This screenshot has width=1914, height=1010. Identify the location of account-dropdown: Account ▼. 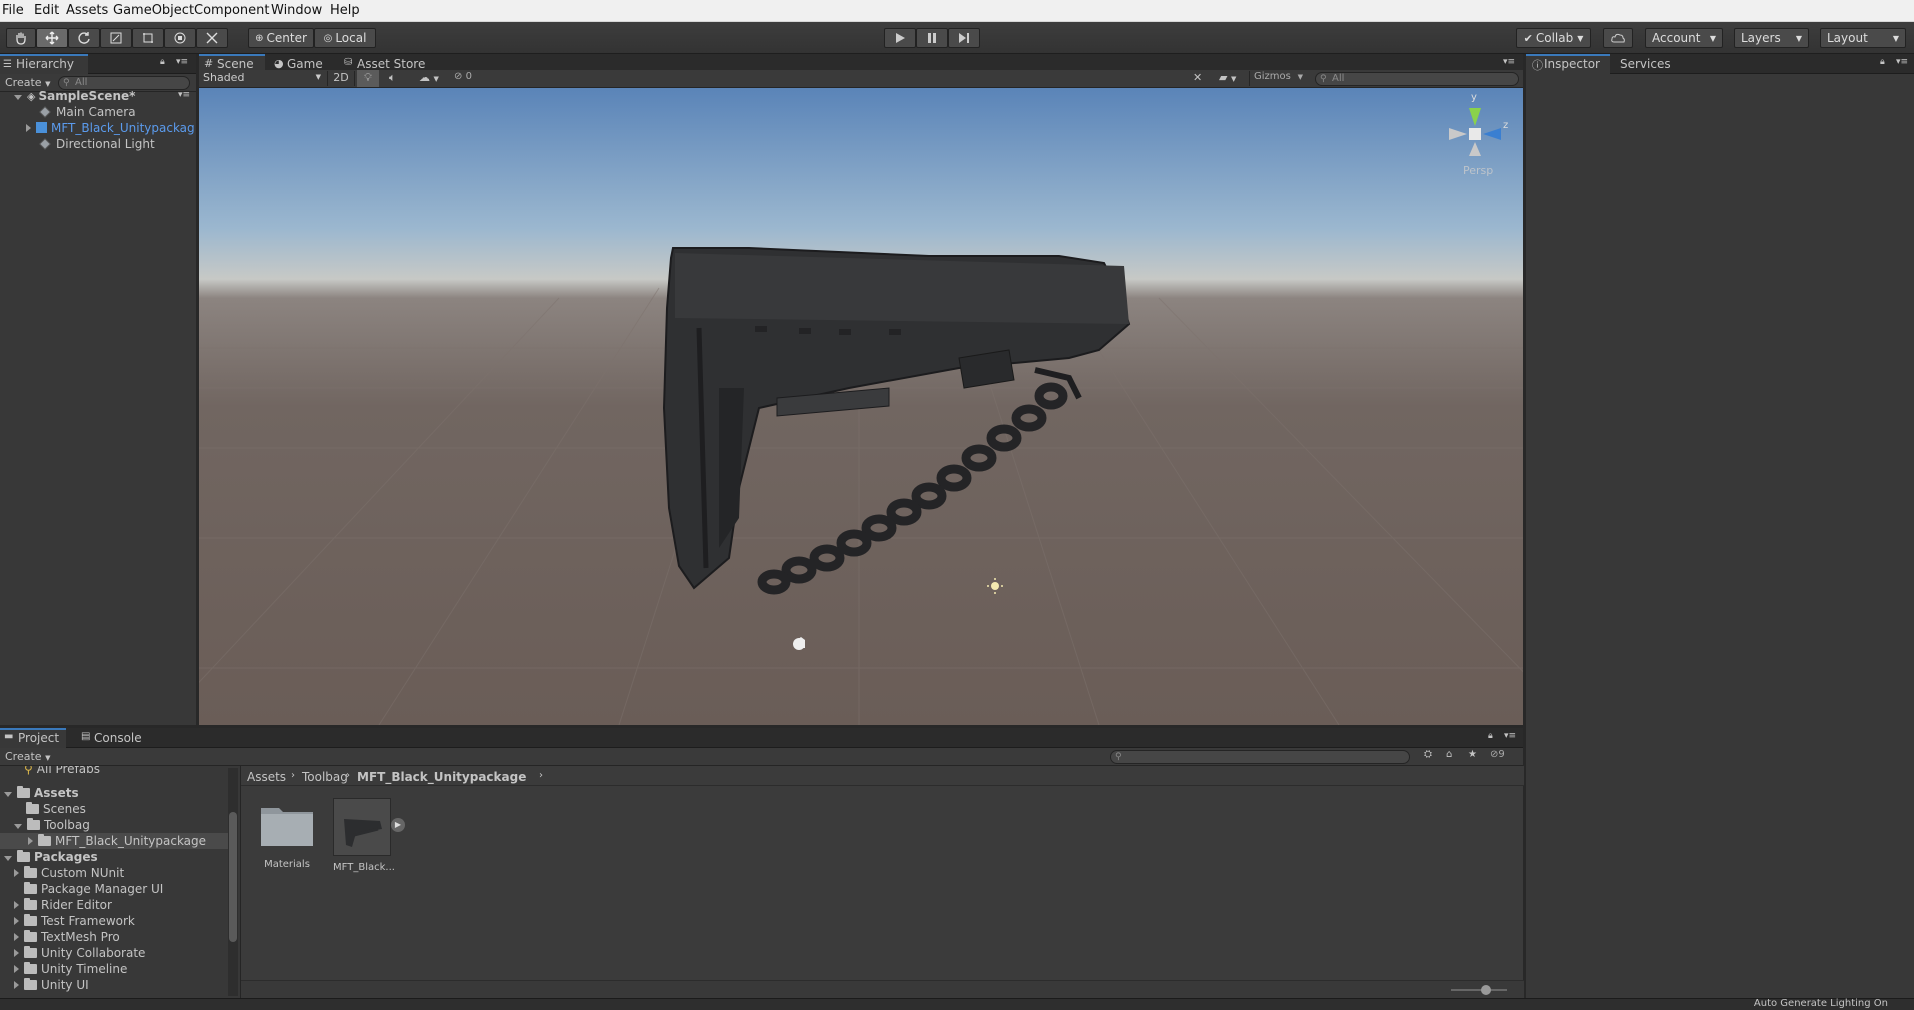
(1684, 38).